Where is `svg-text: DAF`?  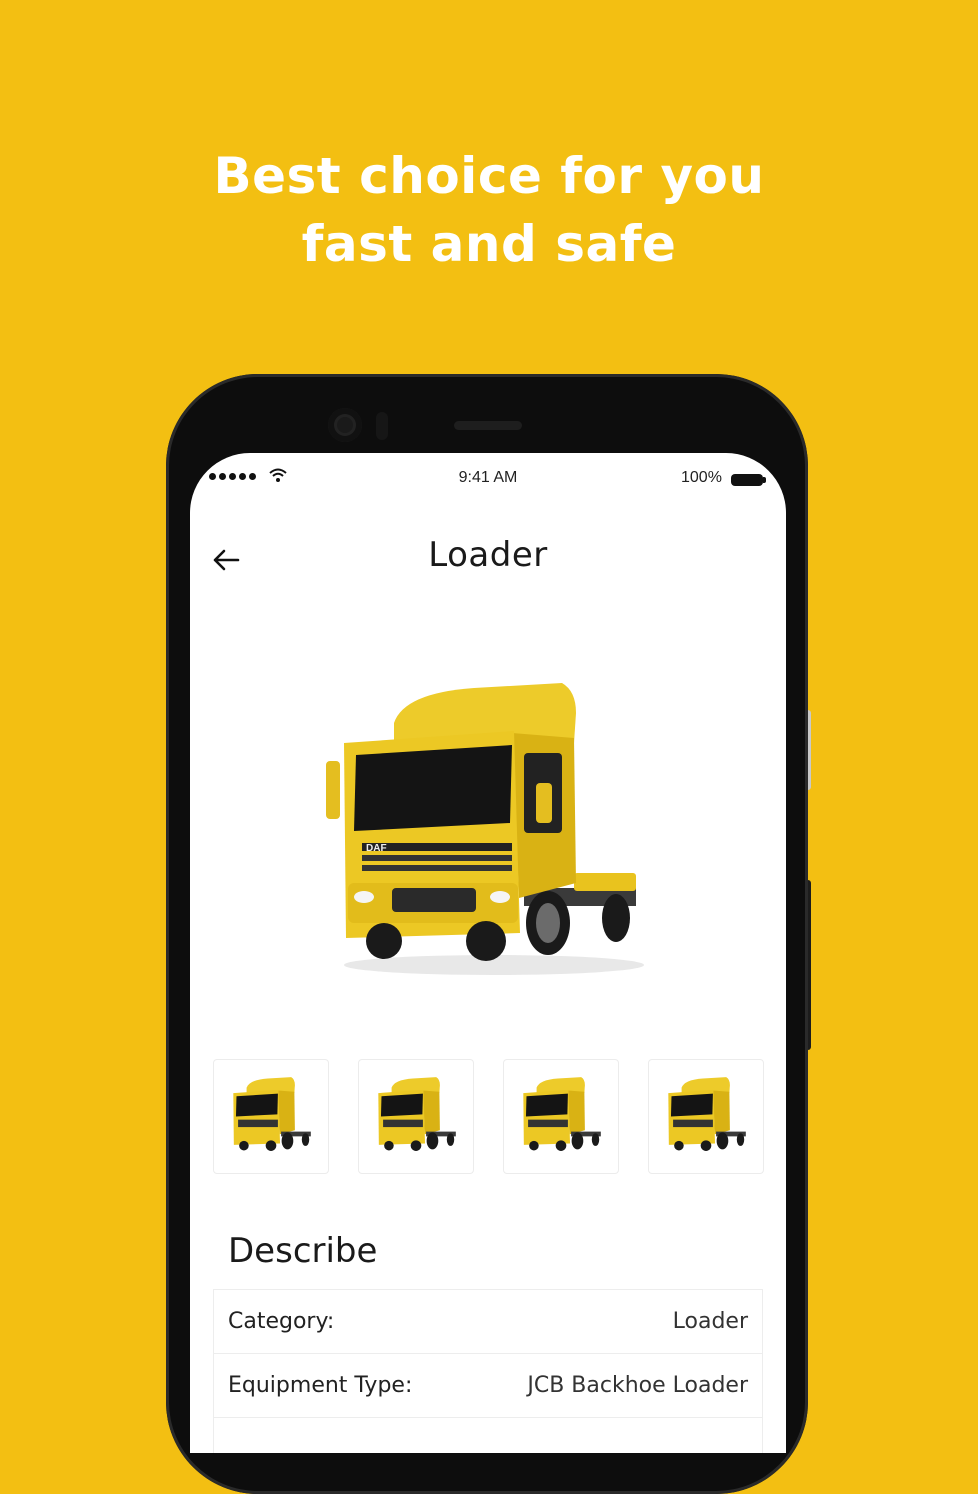
svg-text: DAF is located at coordinates (376, 848).